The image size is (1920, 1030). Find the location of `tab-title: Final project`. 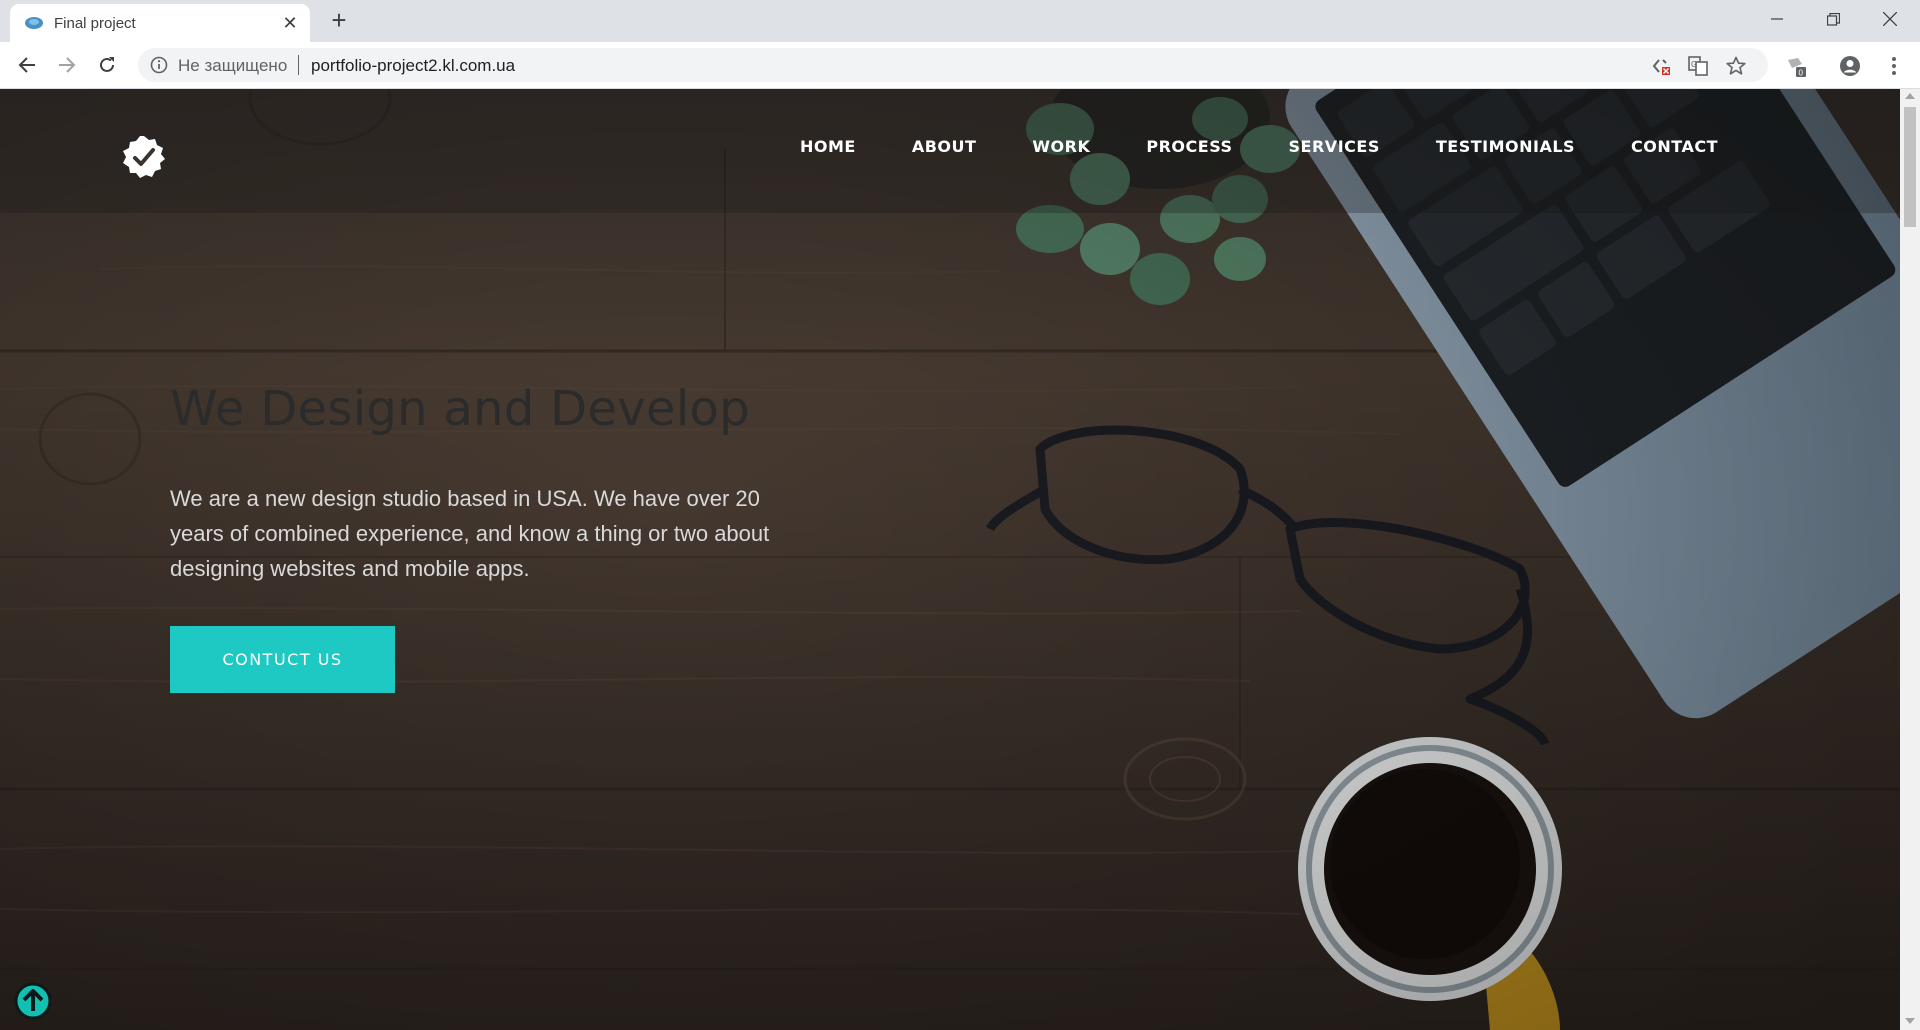

tab-title: Final project is located at coordinates (95, 23).